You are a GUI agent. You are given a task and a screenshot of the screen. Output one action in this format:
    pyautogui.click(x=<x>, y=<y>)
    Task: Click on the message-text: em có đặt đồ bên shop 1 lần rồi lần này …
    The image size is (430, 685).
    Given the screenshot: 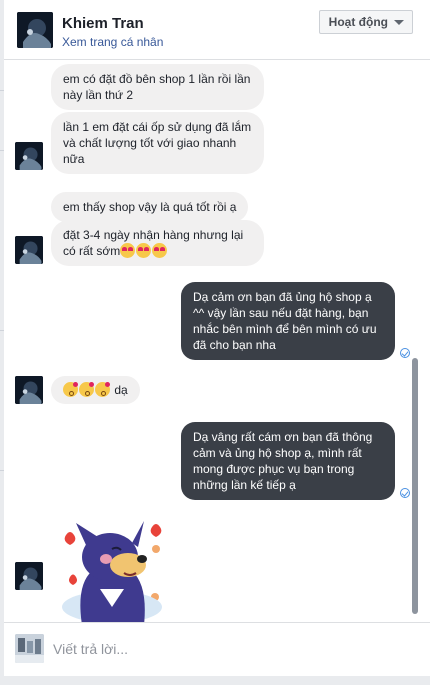 What is the action you would take?
    pyautogui.click(x=157, y=87)
    